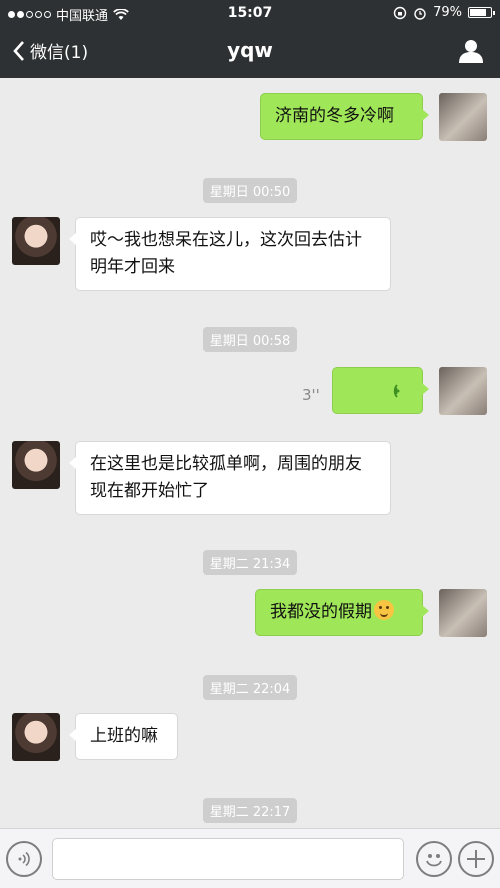  Describe the element at coordinates (344, 116) in the screenshot. I see `message-bubble-mine: 济南的冬多冷啊` at that location.